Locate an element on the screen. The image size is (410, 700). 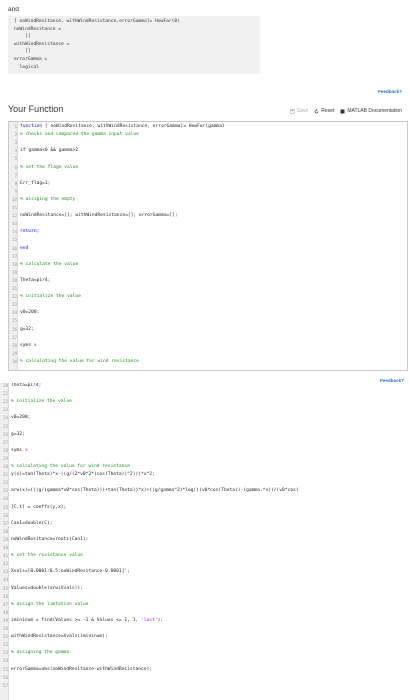
line-number: 54 is located at coordinates (5, 661).